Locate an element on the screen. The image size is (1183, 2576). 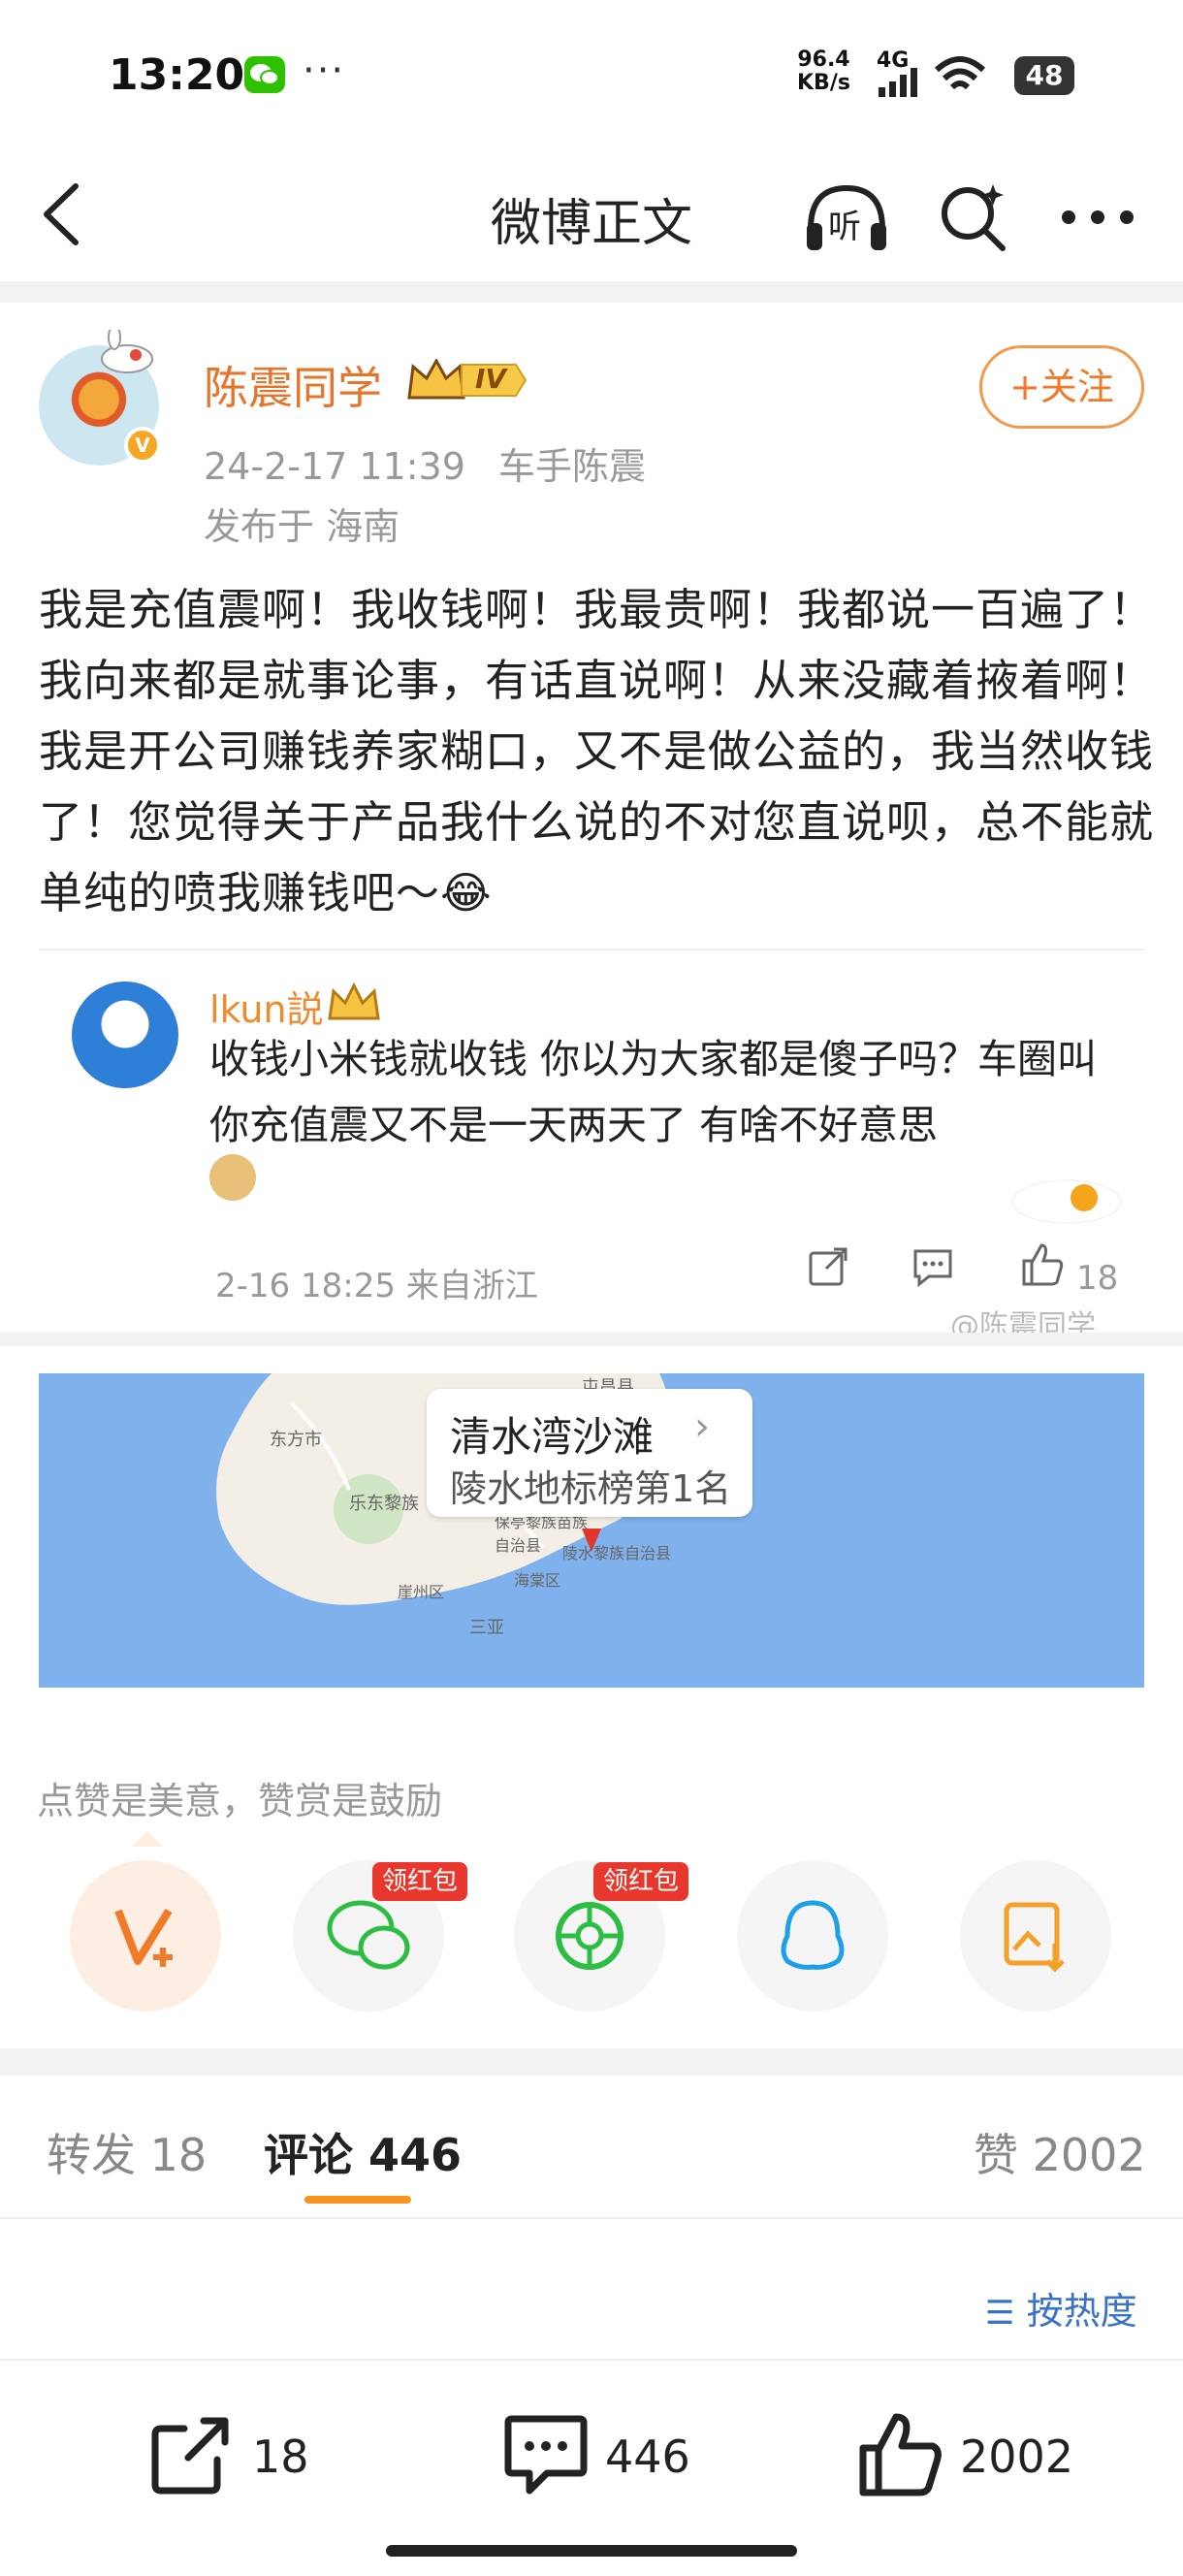
sort-icon: ☰ is located at coordinates (1000, 2313).